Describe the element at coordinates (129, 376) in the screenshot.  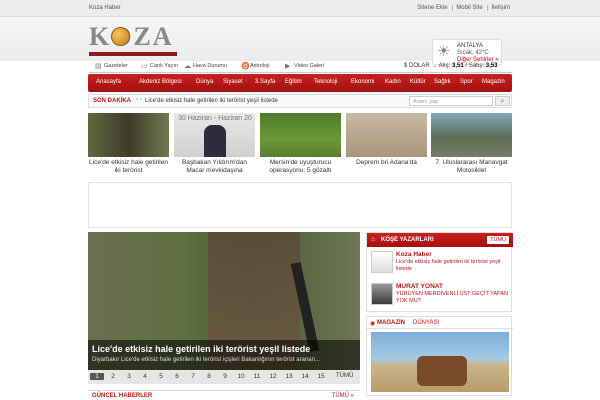
I see `slider-page: 3` at that location.